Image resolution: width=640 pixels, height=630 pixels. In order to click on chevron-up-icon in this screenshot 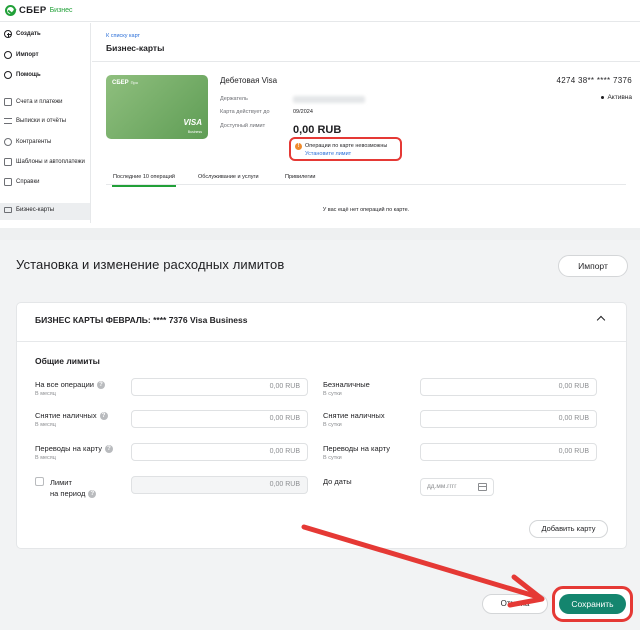, I will do `click(601, 320)`.